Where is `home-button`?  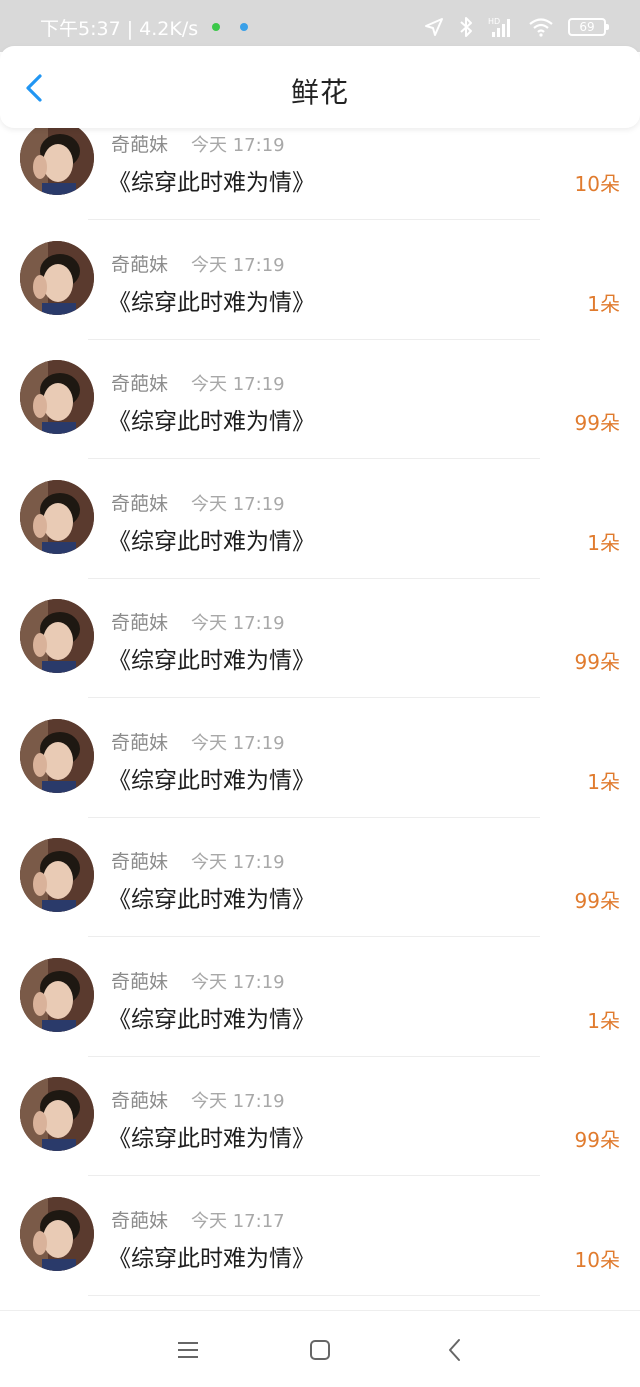
home-button is located at coordinates (320, 1350).